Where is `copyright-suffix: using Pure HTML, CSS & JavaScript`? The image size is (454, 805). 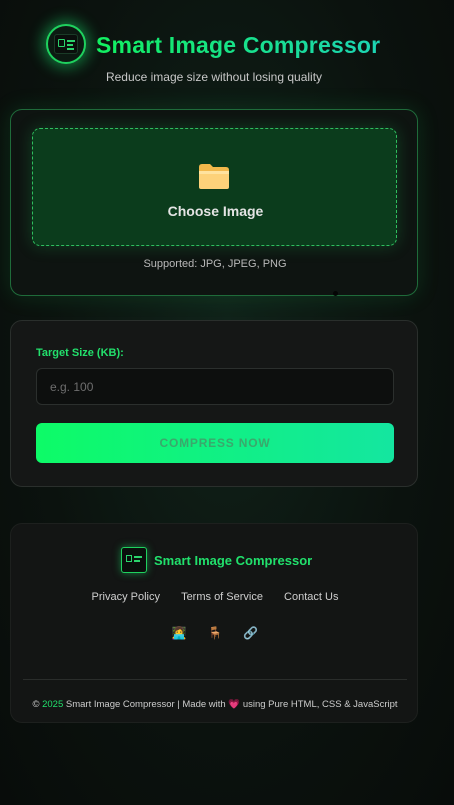 copyright-suffix: using Pure HTML, CSS & JavaScript is located at coordinates (320, 704).